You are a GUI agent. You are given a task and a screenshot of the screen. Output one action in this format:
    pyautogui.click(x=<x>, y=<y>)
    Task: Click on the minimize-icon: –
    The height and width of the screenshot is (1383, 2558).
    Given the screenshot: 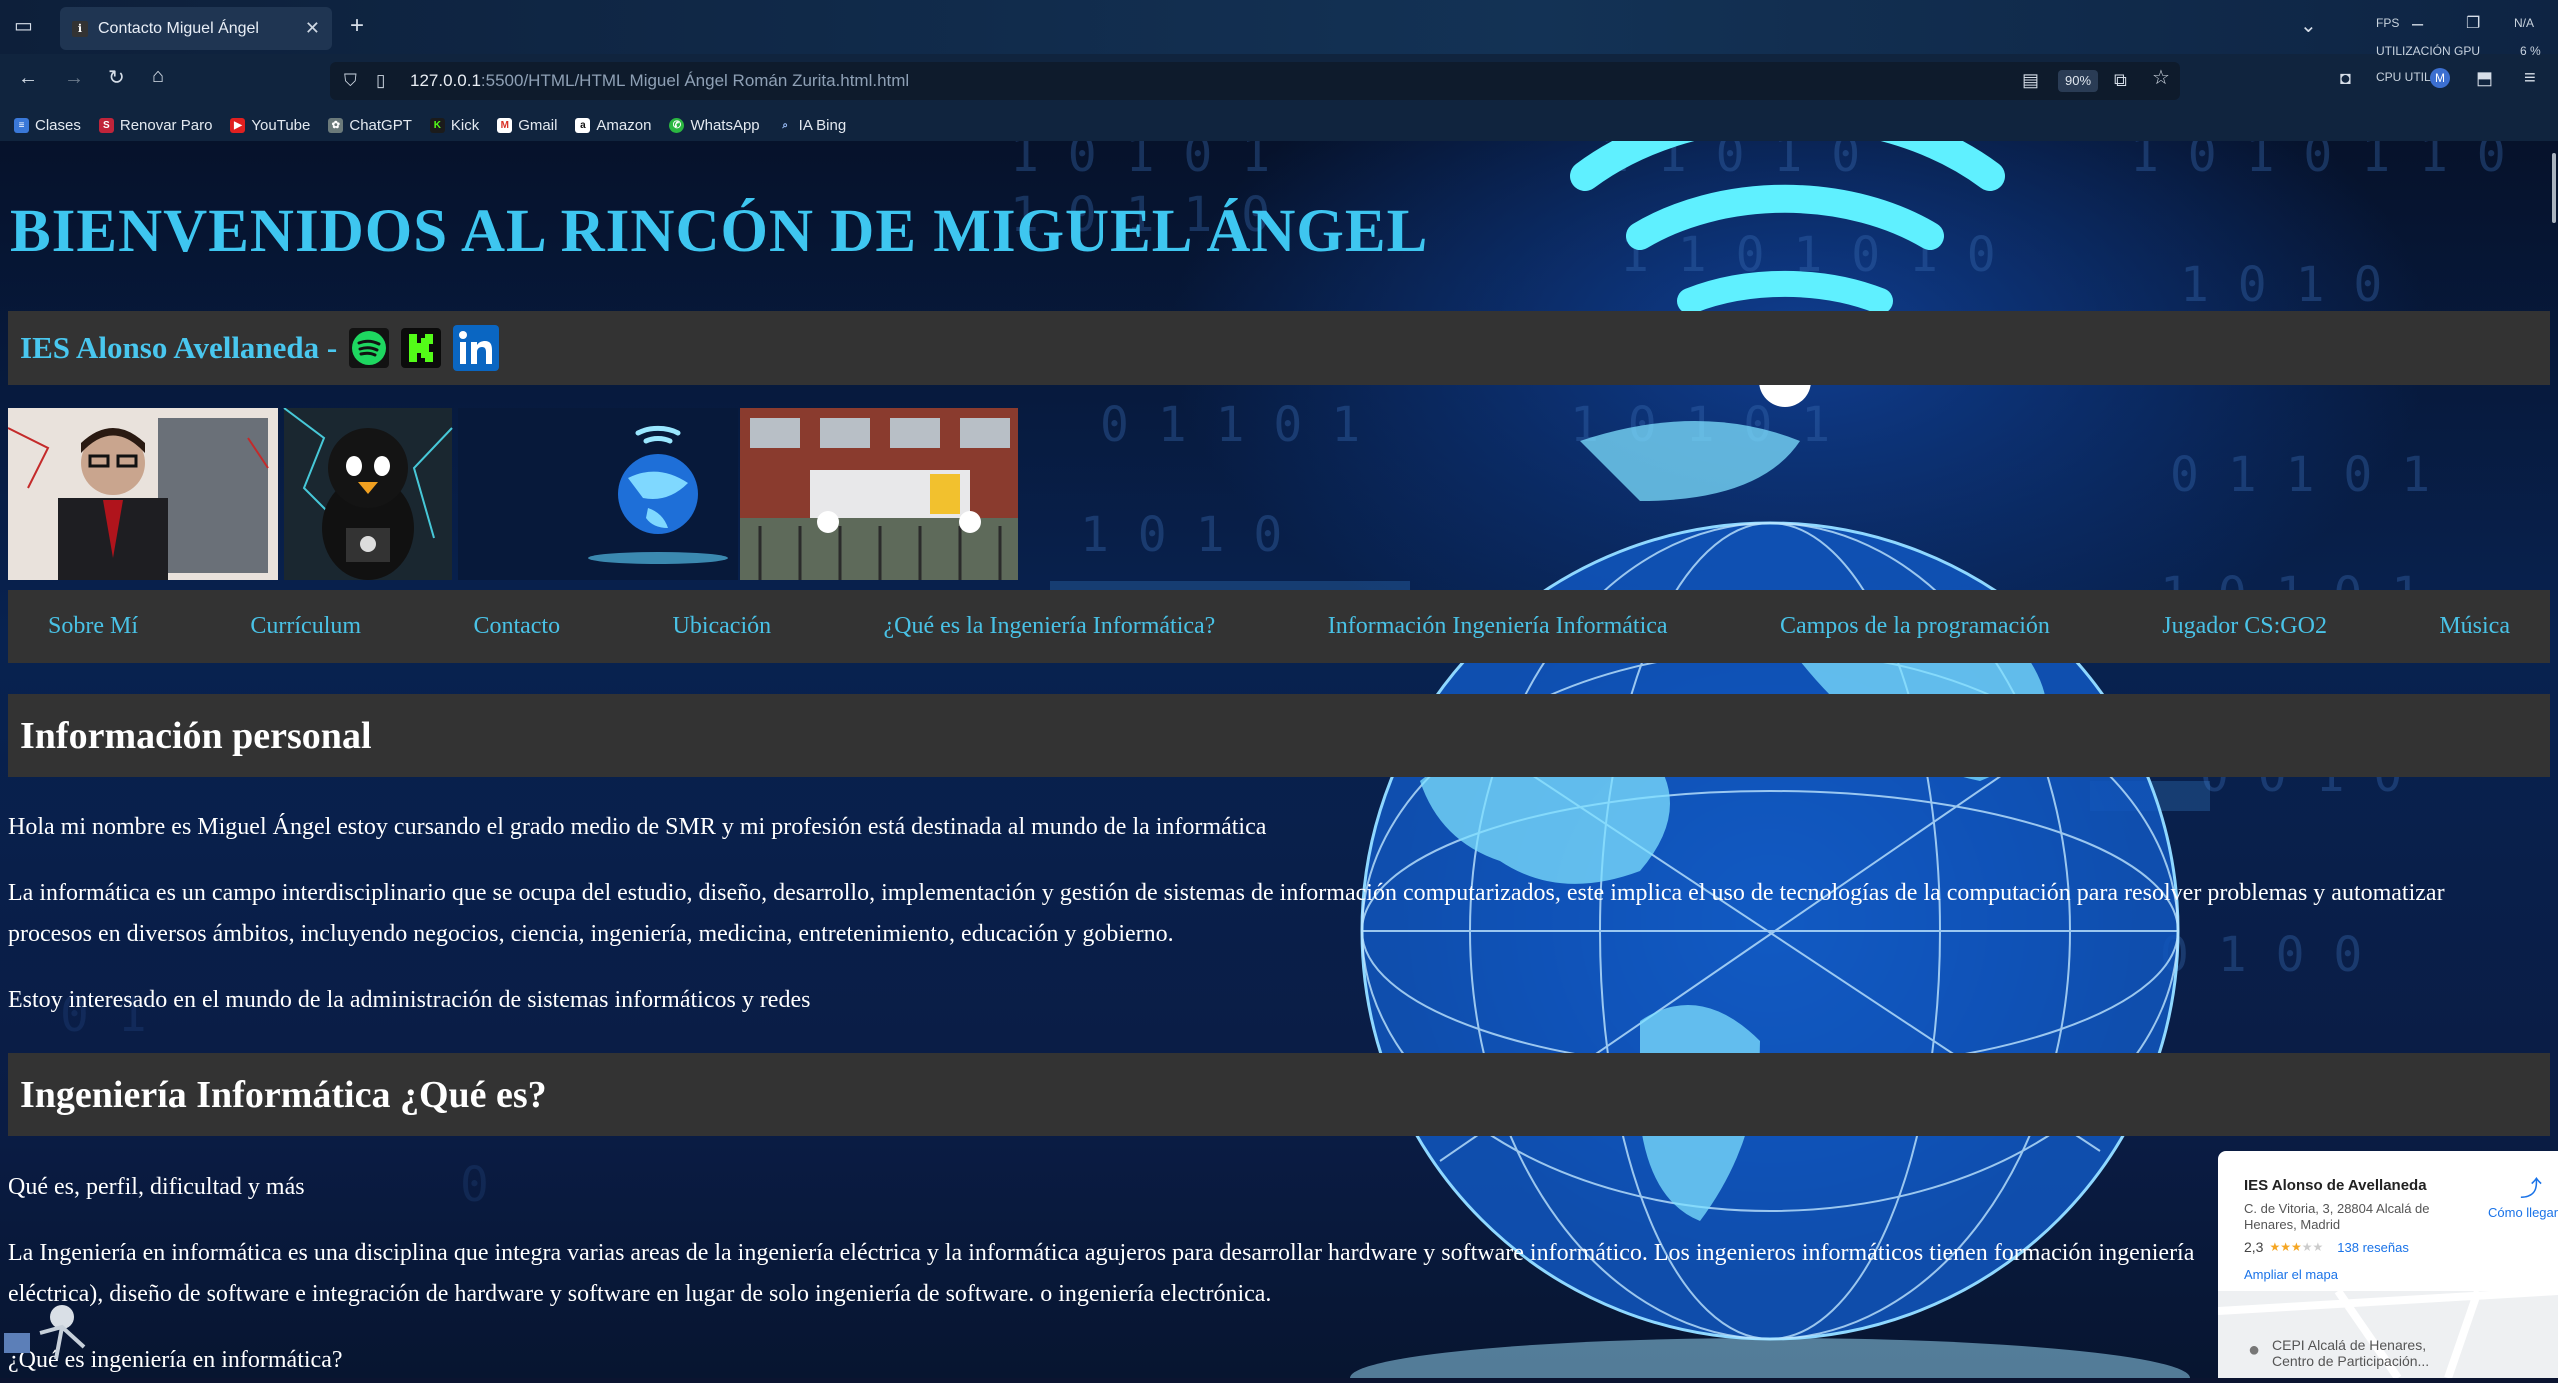 What is the action you would take?
    pyautogui.click(x=2417, y=24)
    